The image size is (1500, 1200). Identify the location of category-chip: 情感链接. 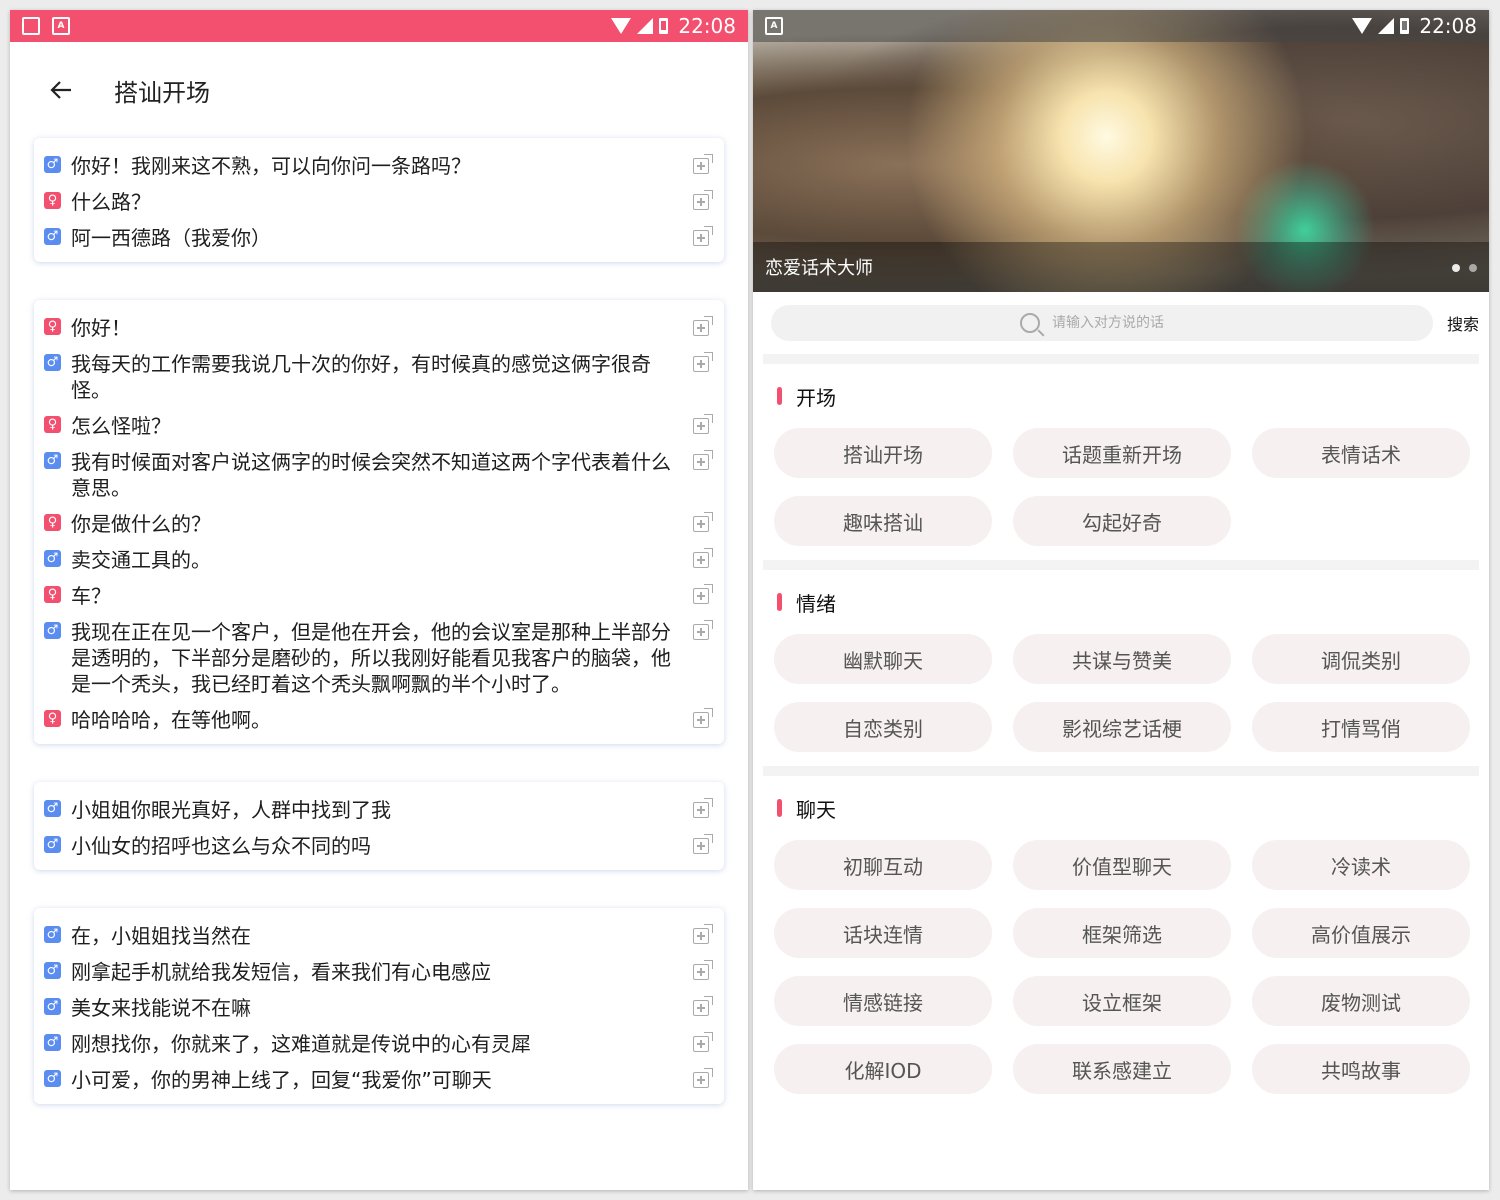
(883, 1001).